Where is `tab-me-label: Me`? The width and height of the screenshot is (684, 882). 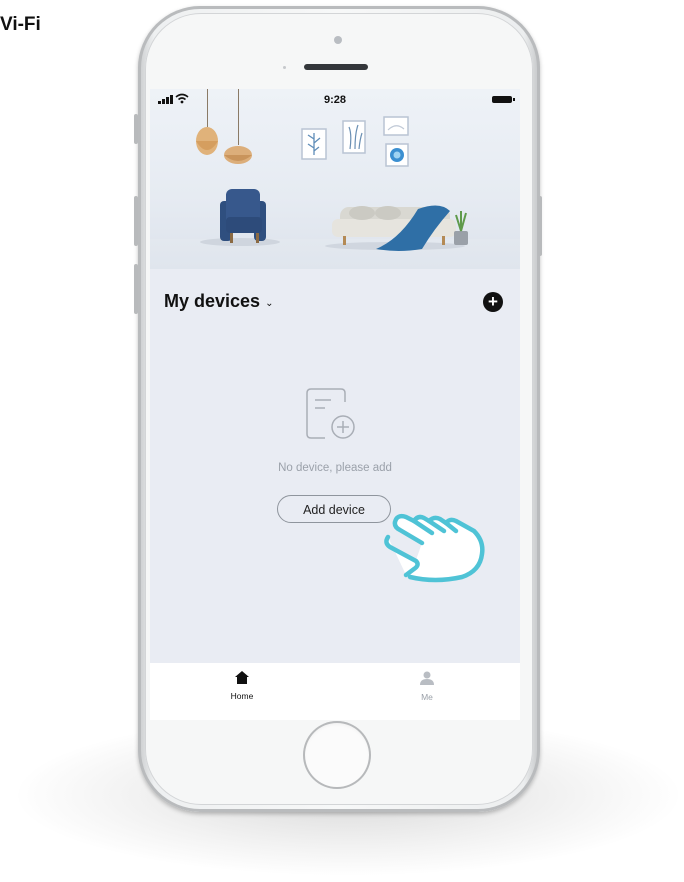
tab-me-label: Me is located at coordinates (427, 697).